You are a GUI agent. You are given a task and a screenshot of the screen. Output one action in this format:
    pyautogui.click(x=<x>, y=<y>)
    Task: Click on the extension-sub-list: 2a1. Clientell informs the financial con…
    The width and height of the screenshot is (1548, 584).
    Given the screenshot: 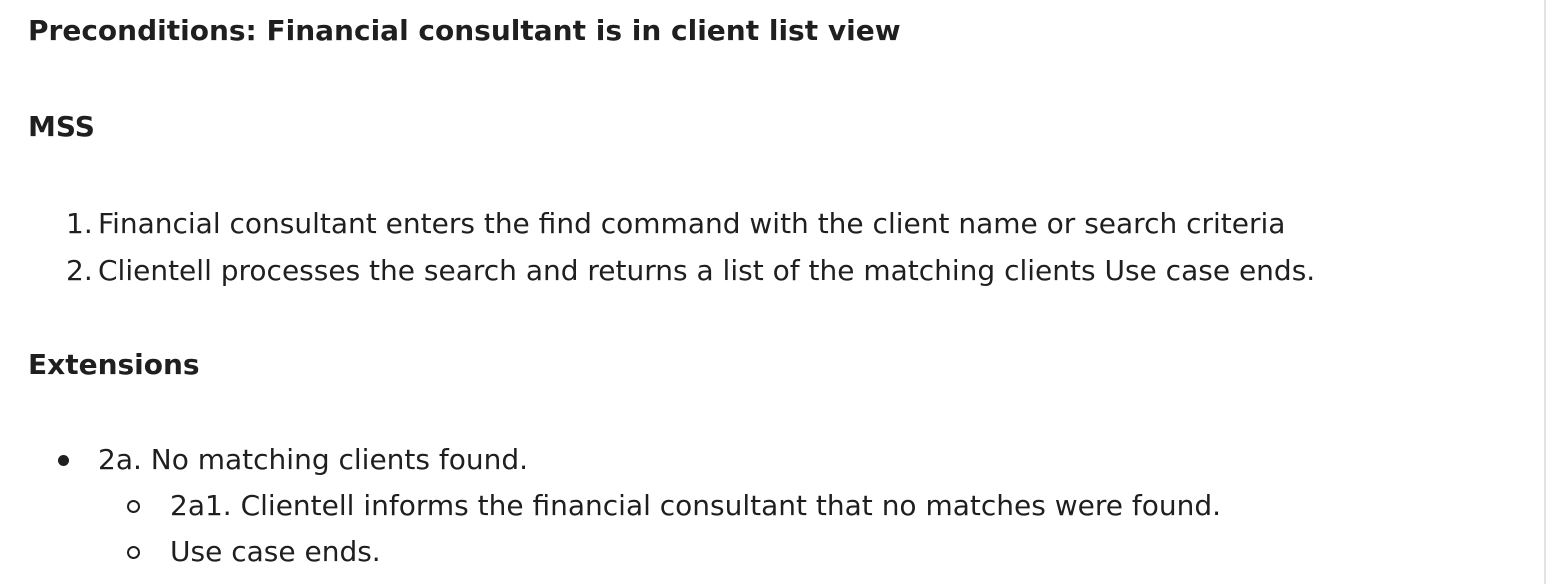 What is the action you would take?
    pyautogui.click(x=803, y=529)
    